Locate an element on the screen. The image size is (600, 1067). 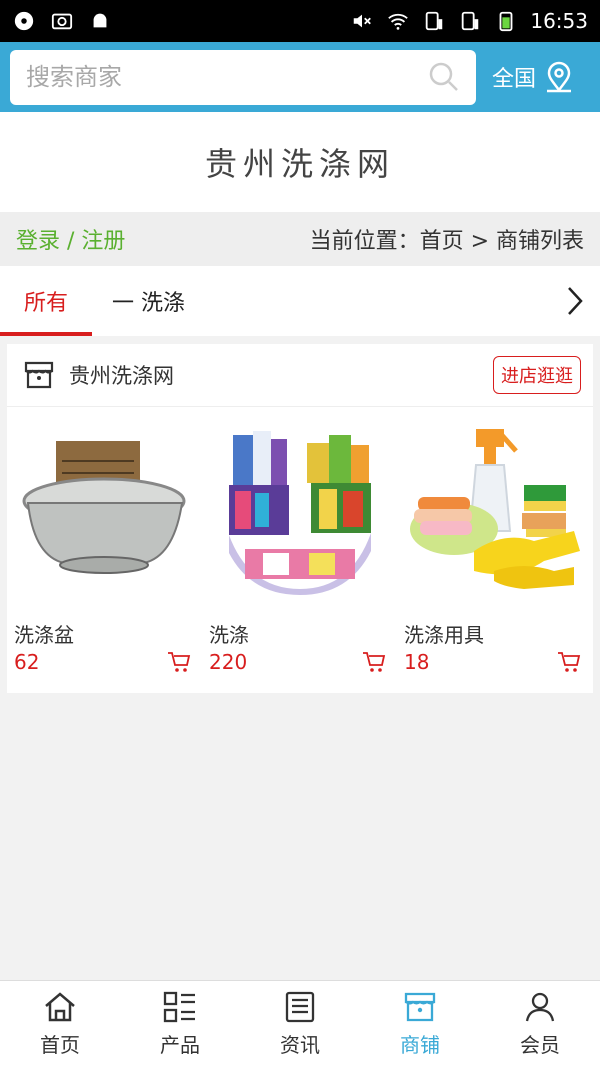
battery-icon is located at coordinates (506, 21).